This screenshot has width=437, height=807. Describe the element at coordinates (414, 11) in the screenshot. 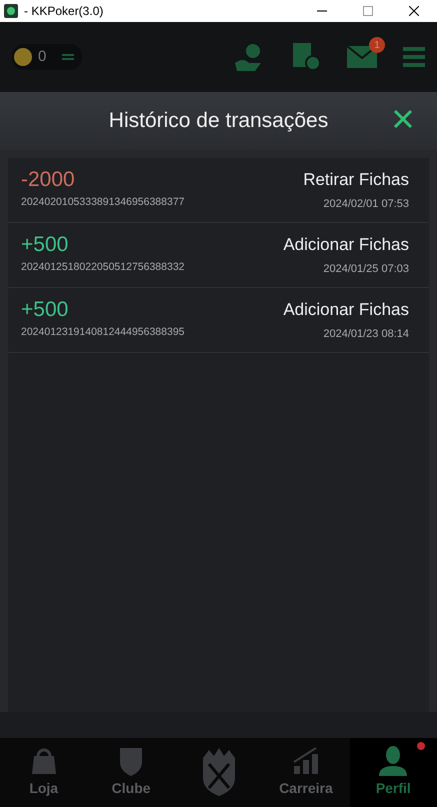

I see `close-icon` at that location.